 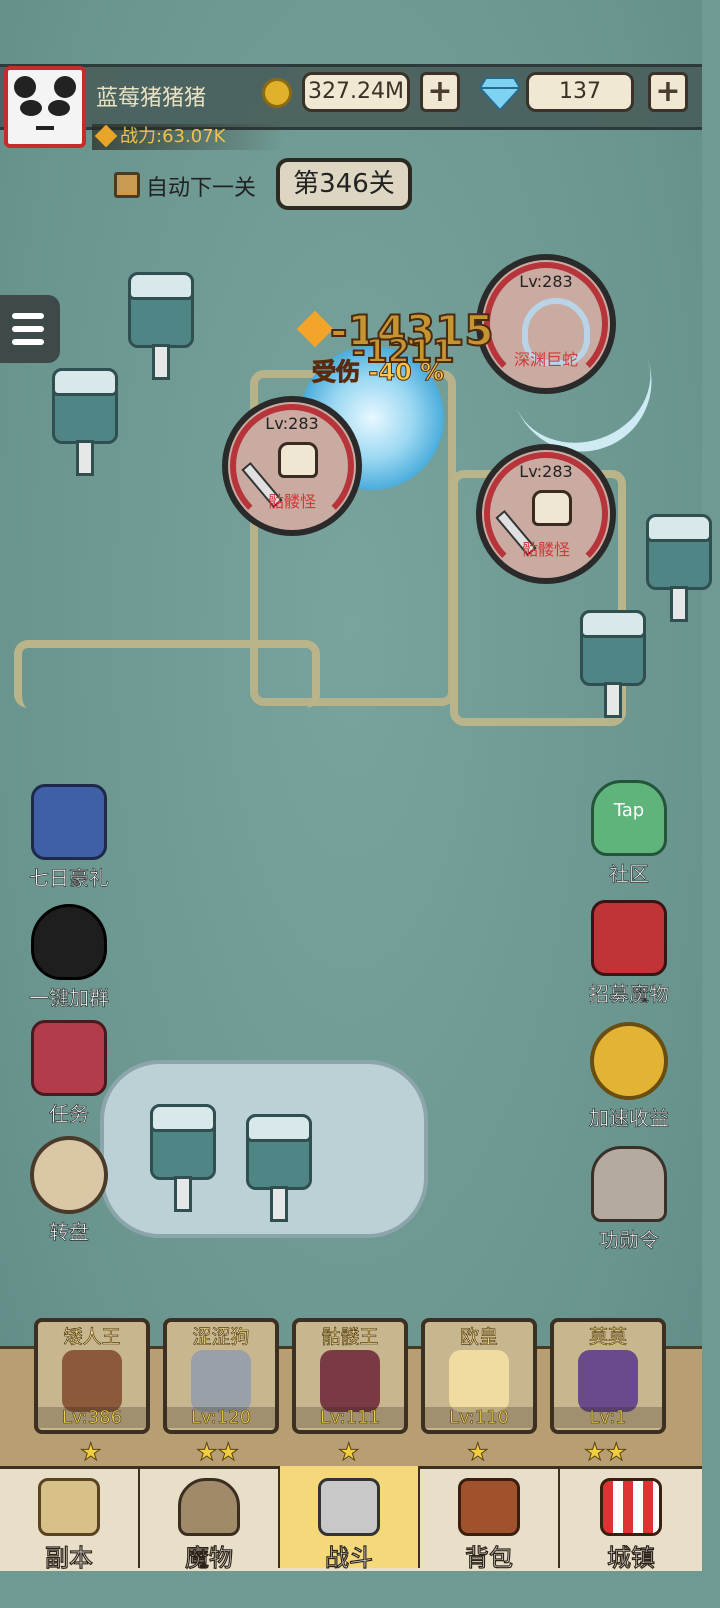 I want to click on nav-label: 城镇, so click(x=630, y=1557).